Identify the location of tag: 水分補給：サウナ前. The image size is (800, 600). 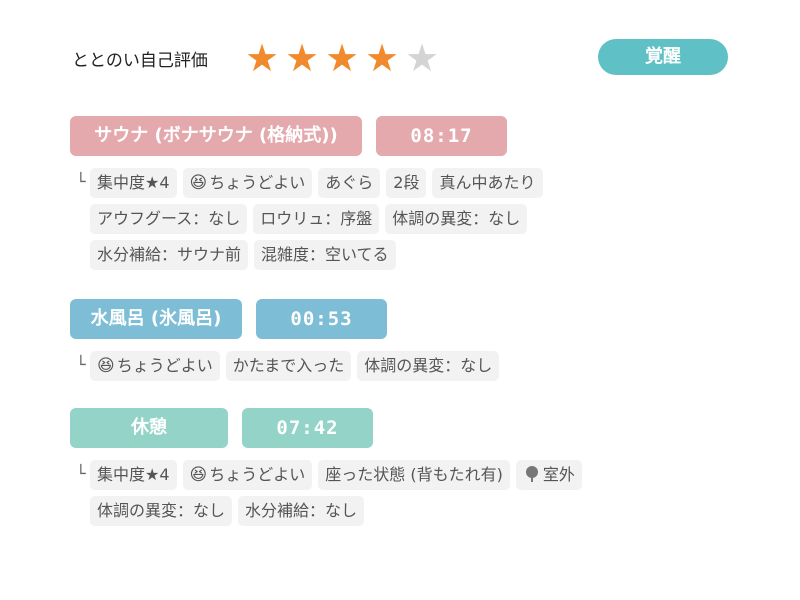
(169, 255).